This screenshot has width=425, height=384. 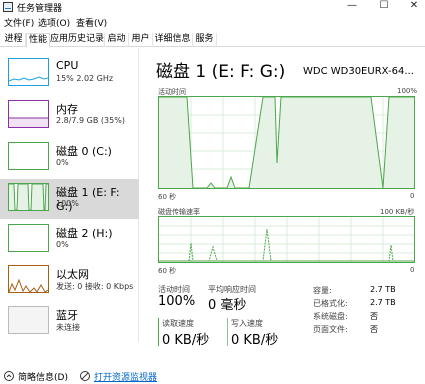 I want to click on active-time-graph-svg, so click(x=286, y=142).